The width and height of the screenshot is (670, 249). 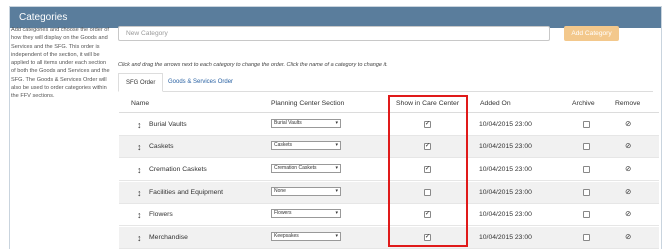 I want to click on category-name: Cremation Caskets, so click(x=178, y=169).